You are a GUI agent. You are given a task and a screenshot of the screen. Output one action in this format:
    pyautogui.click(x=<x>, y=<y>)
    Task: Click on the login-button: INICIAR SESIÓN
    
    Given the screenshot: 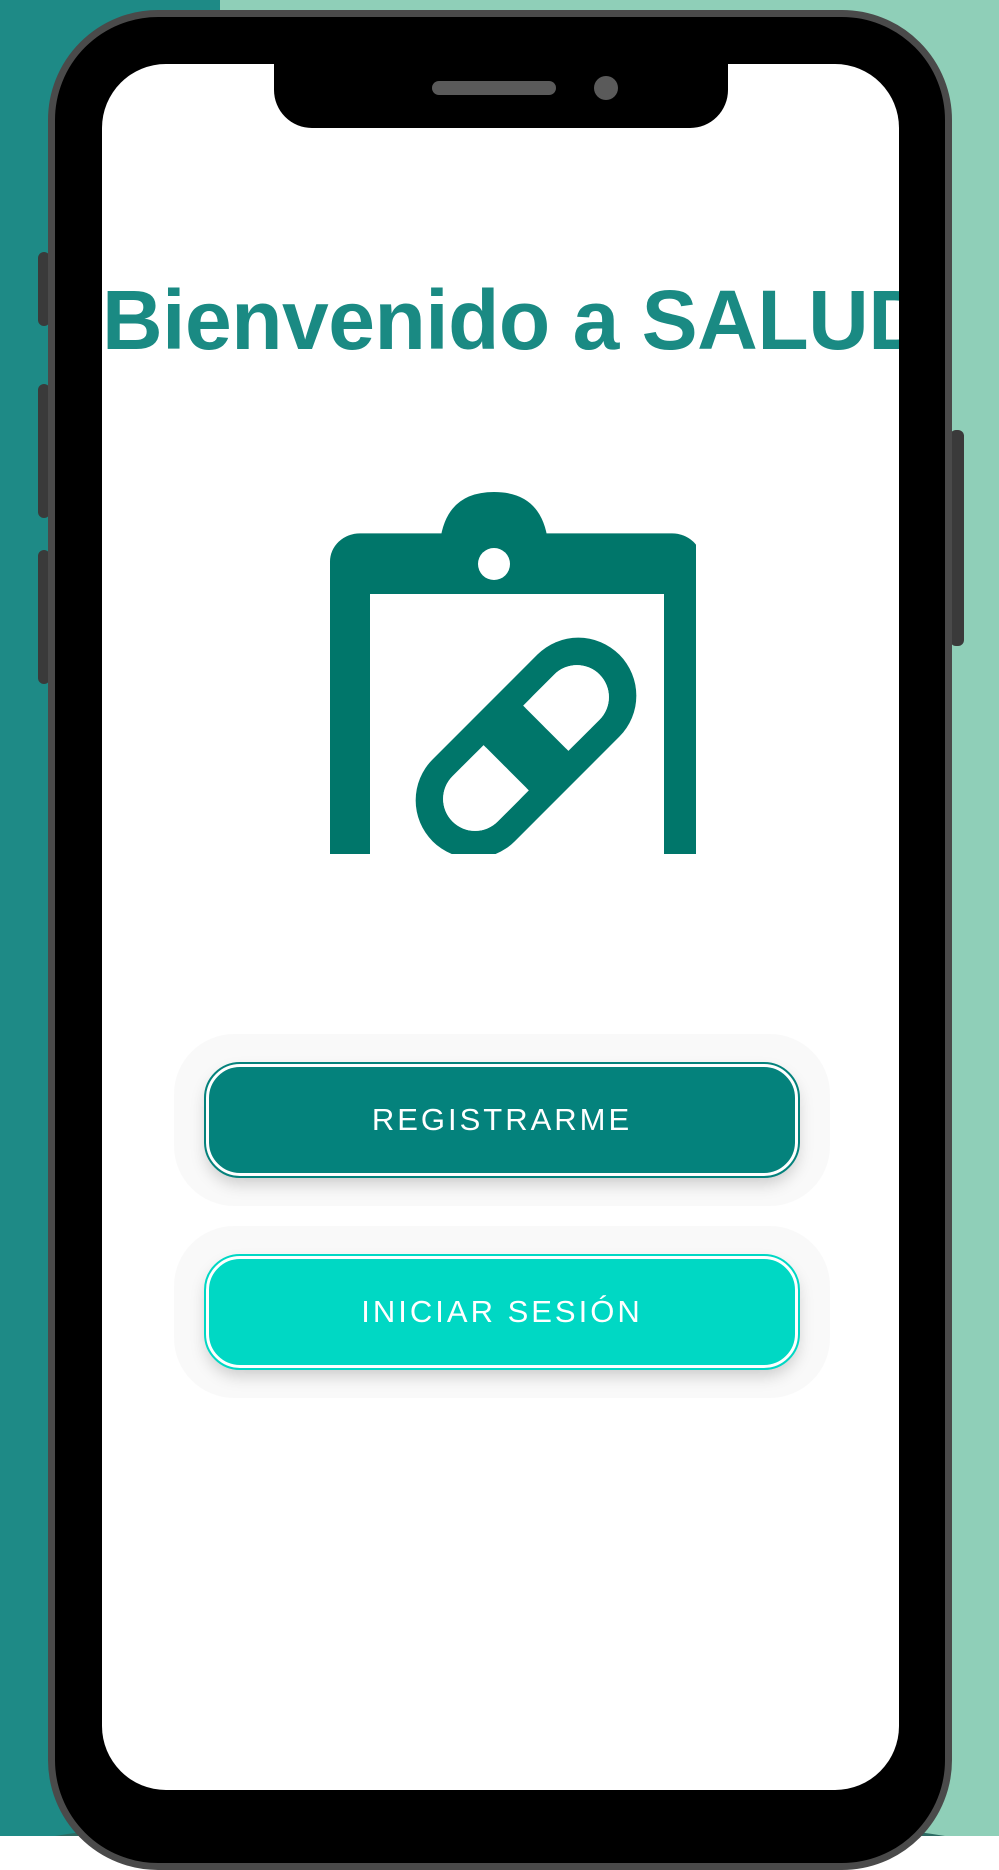 What is the action you would take?
    pyautogui.click(x=502, y=1312)
    